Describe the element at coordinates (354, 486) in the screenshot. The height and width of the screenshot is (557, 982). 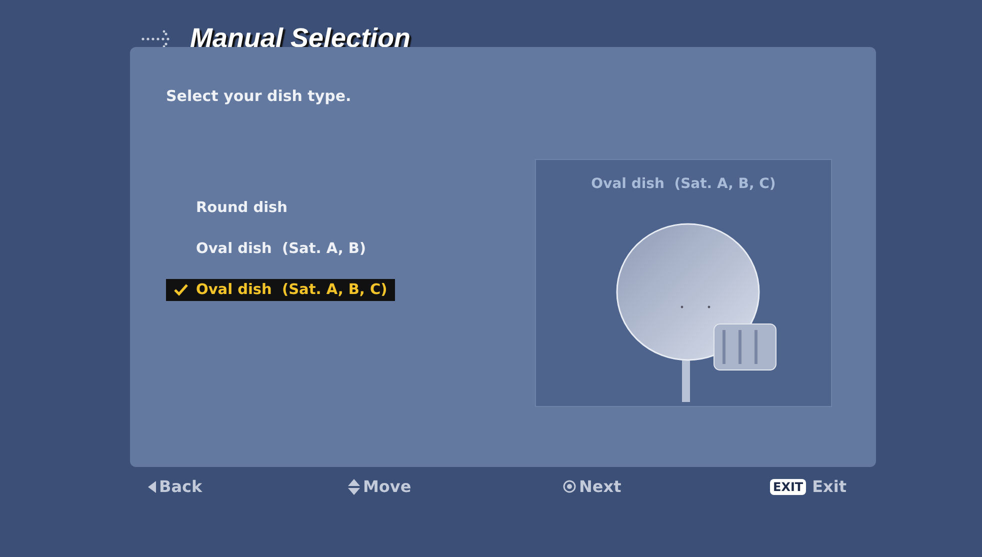
I see `up-down-arrows-icon` at that location.